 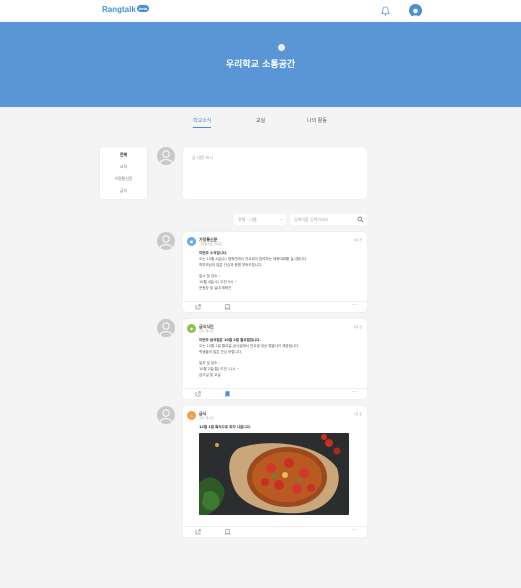 I want to click on post-image-pizza, so click(x=274, y=474).